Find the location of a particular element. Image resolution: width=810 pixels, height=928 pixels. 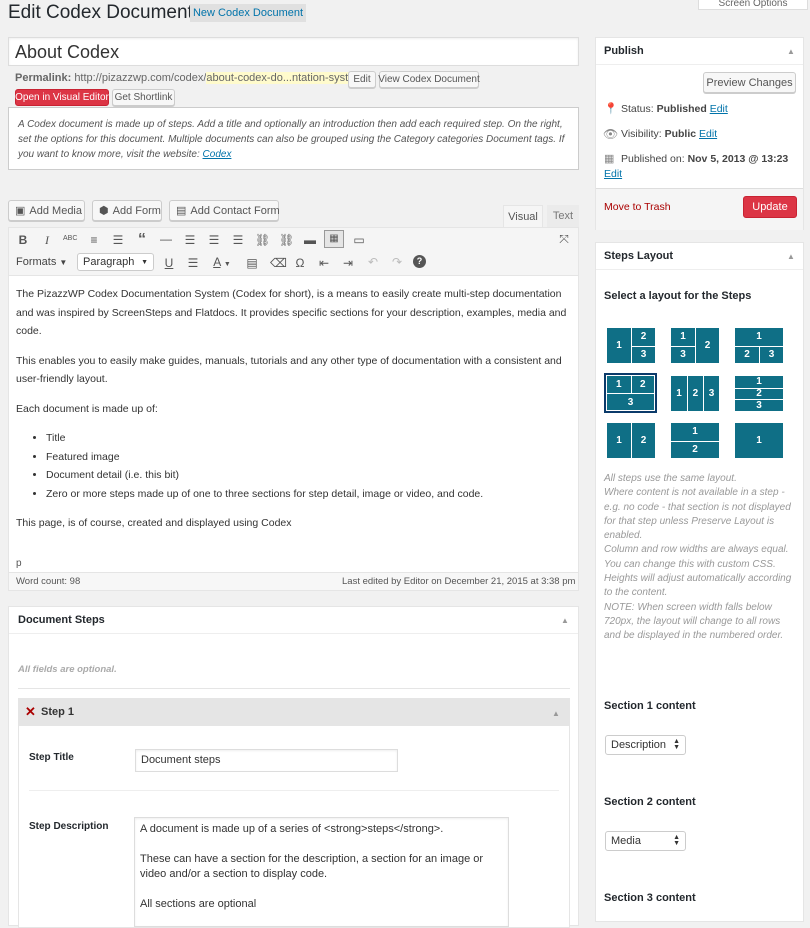

layout-option-8: 1 2 is located at coordinates (695, 440).